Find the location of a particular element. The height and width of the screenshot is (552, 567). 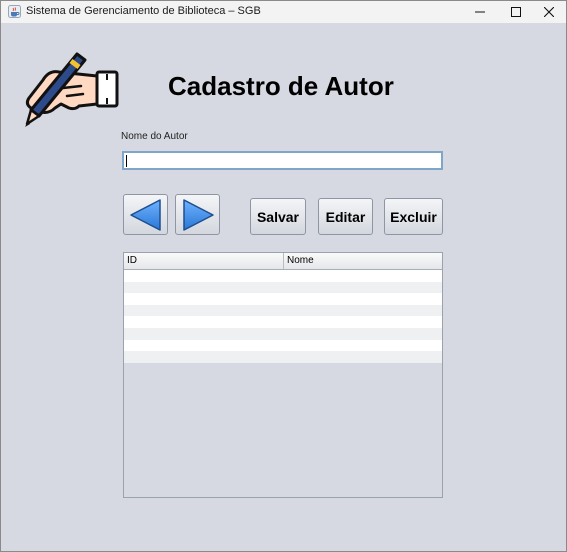

table-header: ID Nome is located at coordinates (283, 261).